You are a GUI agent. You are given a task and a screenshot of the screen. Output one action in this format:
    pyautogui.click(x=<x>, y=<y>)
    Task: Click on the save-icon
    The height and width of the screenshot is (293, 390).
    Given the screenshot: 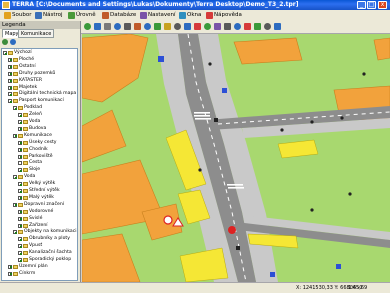 What is the action you would take?
    pyautogui.click(x=257, y=26)
    